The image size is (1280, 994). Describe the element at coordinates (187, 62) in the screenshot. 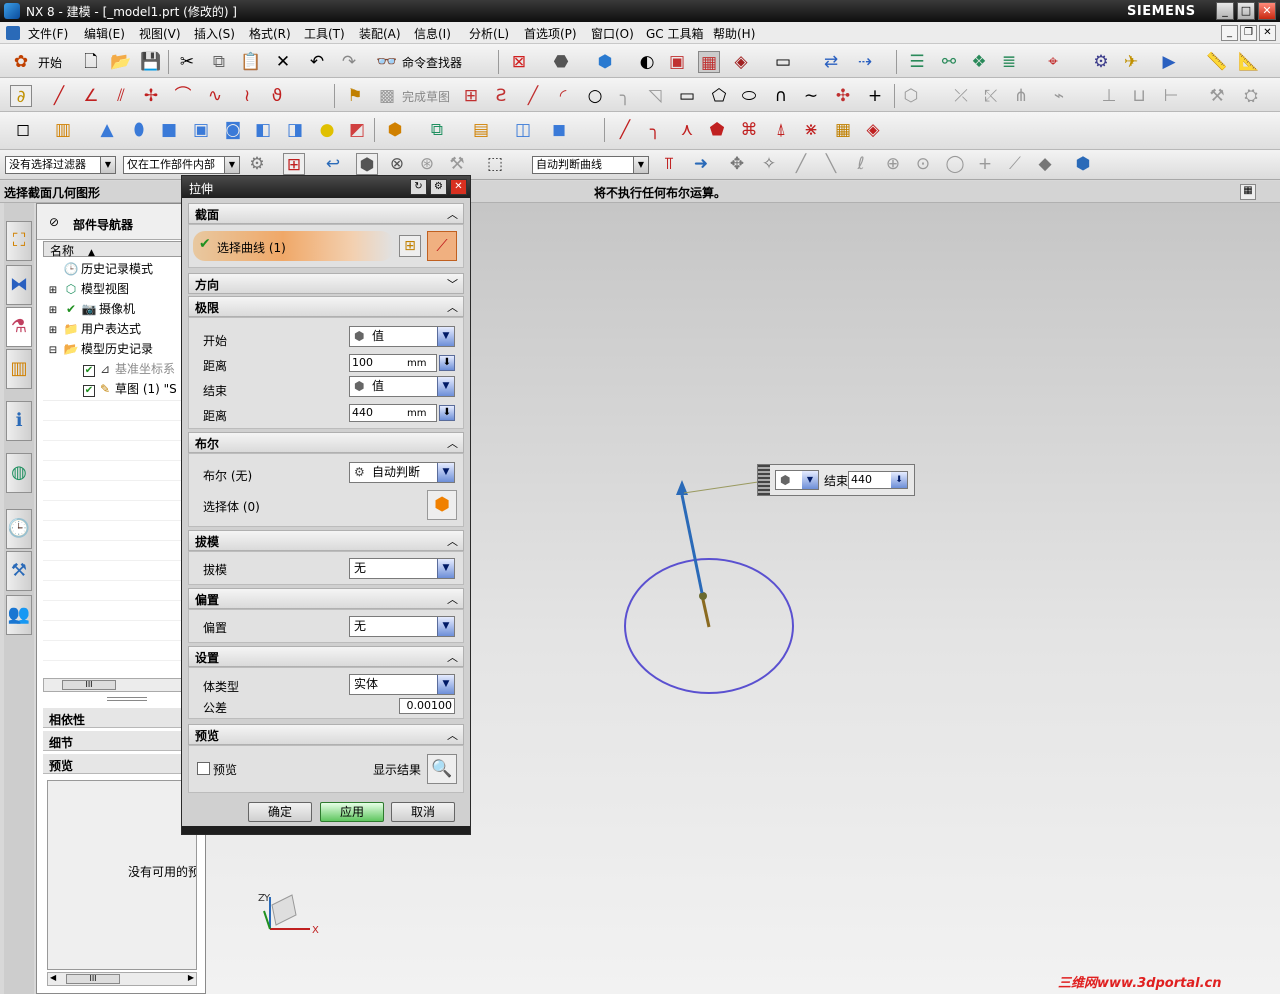

I see `cut-icon: ✂` at that location.